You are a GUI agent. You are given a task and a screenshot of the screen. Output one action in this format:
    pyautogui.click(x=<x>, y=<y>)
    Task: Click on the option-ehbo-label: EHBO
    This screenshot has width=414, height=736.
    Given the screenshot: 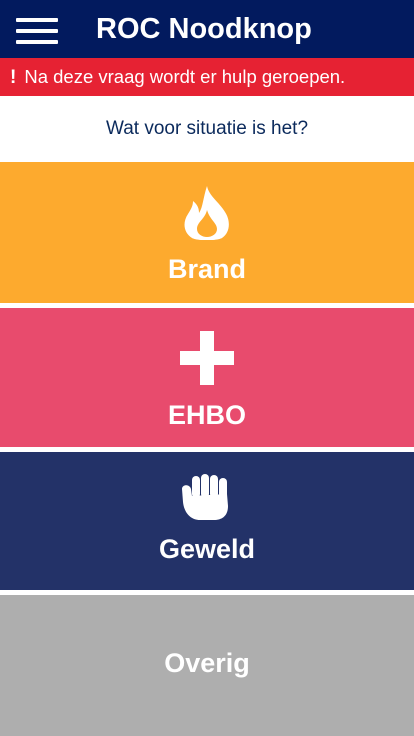 What is the action you would take?
    pyautogui.click(x=206, y=415)
    